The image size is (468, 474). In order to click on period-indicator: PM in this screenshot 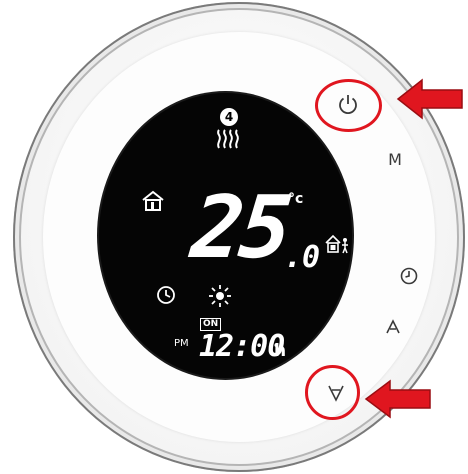, I will do `click(181, 343)`.